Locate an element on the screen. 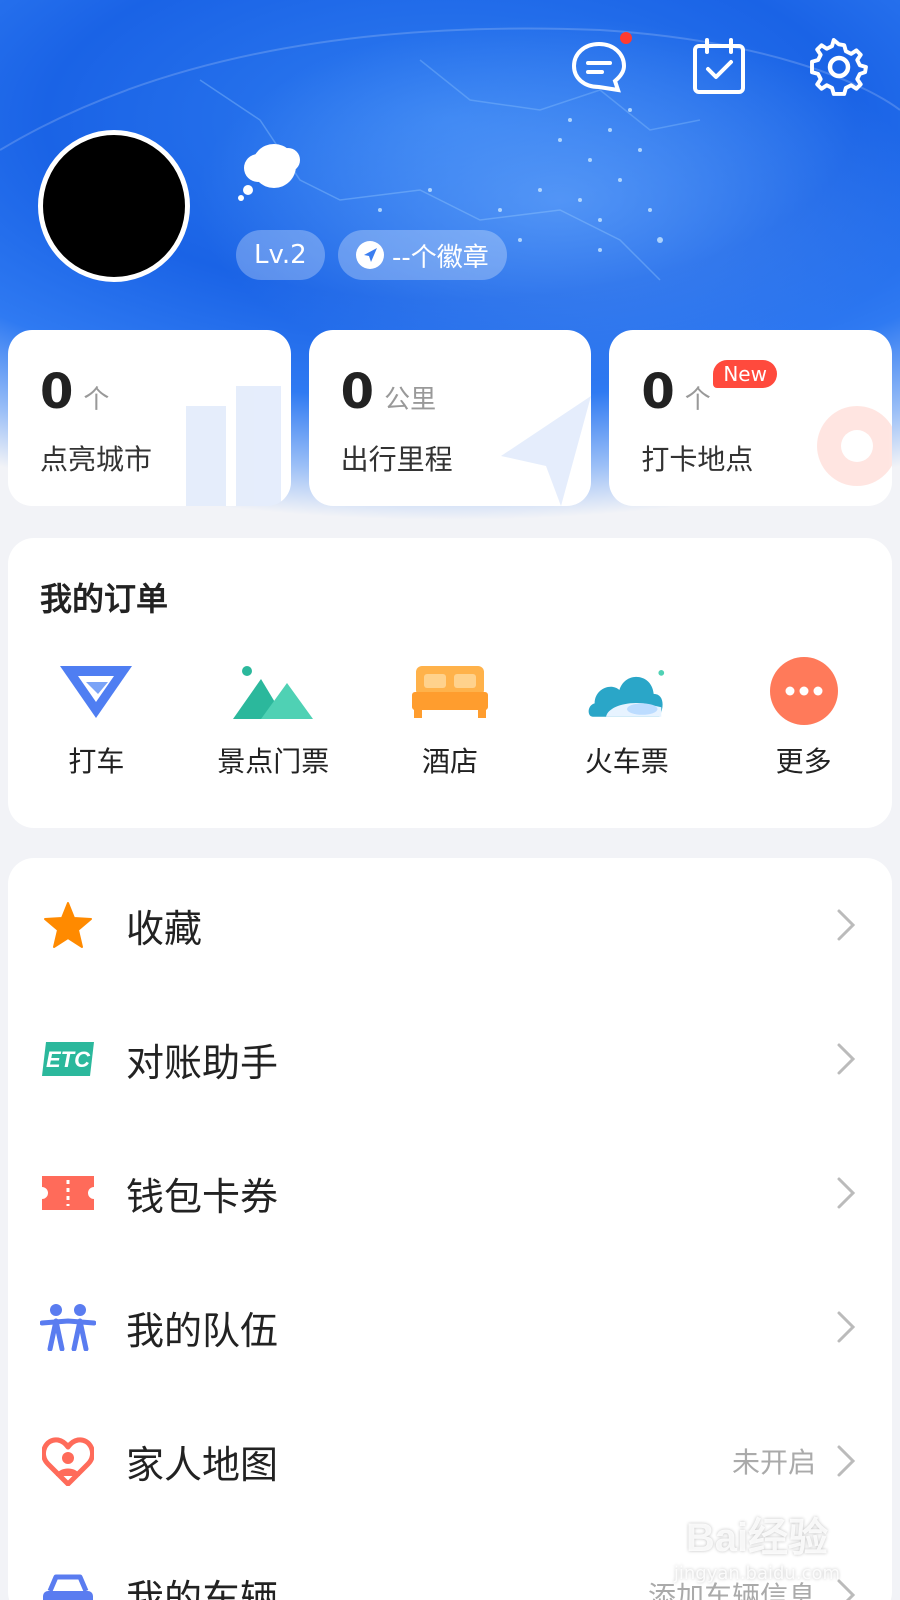  menu-label: 我的车辆 is located at coordinates (202, 1588).